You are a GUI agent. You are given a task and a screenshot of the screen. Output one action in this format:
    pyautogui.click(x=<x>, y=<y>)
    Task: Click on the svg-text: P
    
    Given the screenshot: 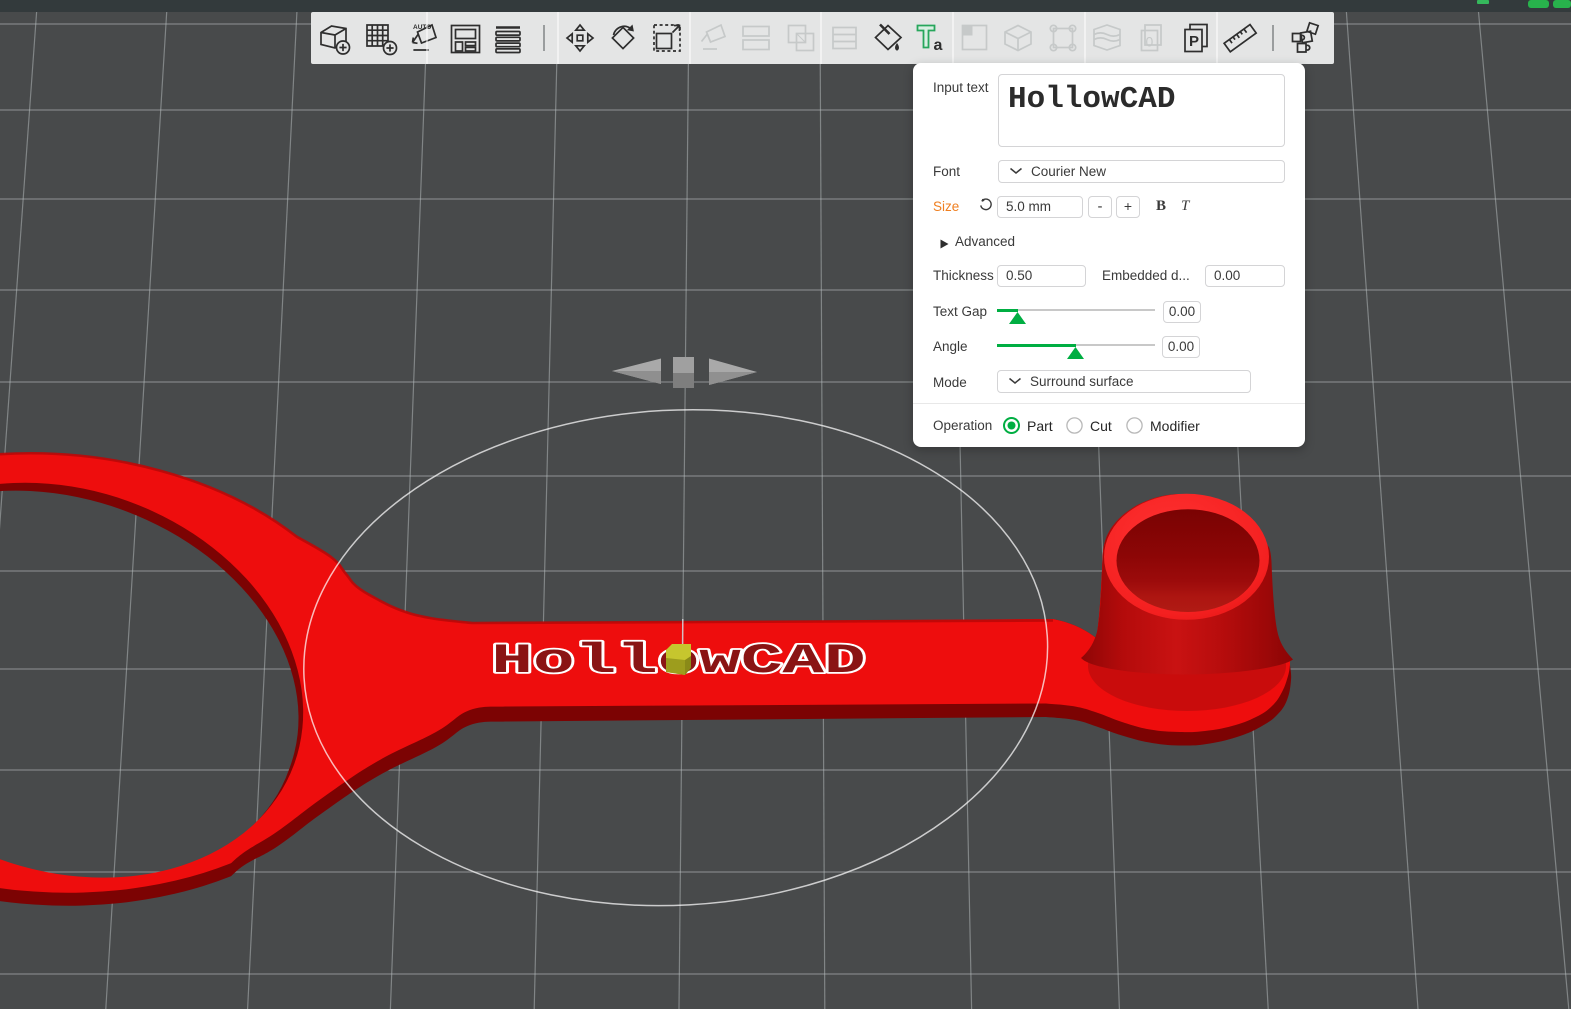 What is the action you would take?
    pyautogui.click(x=1194, y=41)
    